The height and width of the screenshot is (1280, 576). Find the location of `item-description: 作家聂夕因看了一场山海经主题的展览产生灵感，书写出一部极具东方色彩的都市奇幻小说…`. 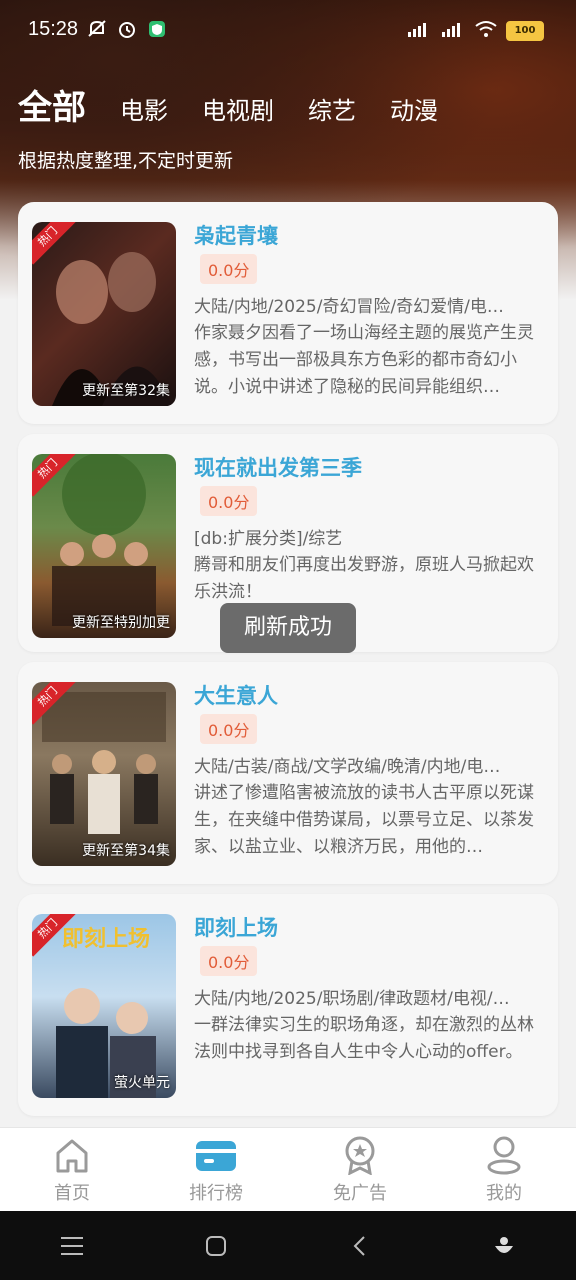

item-description: 作家聂夕因看了一场山海经主题的展览产生灵感，书写出一部极具东方色彩的都市奇幻小说… is located at coordinates (364, 360).